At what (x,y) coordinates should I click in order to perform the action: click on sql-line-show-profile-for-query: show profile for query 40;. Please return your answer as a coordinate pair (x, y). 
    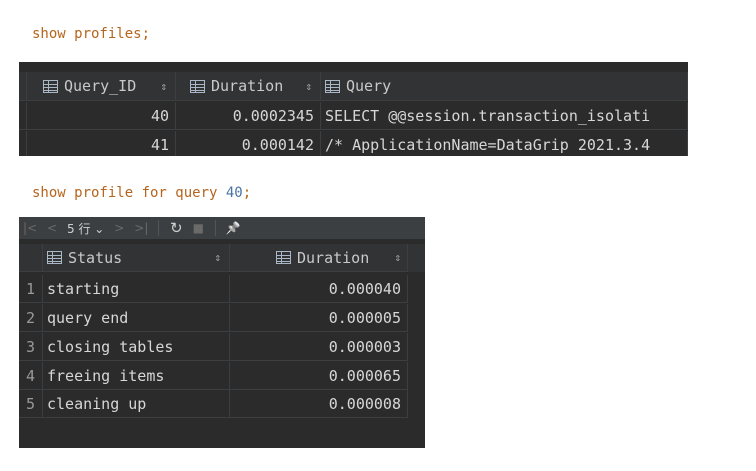
    Looking at the image, I should click on (141, 193).